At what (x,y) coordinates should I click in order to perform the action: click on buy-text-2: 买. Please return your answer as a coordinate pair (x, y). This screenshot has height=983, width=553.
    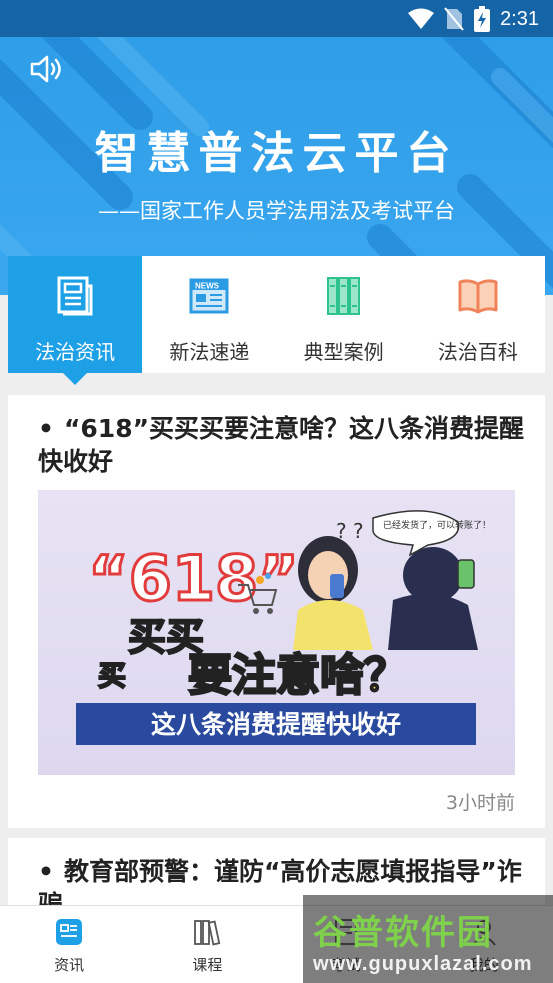
    Looking at the image, I should click on (112, 675).